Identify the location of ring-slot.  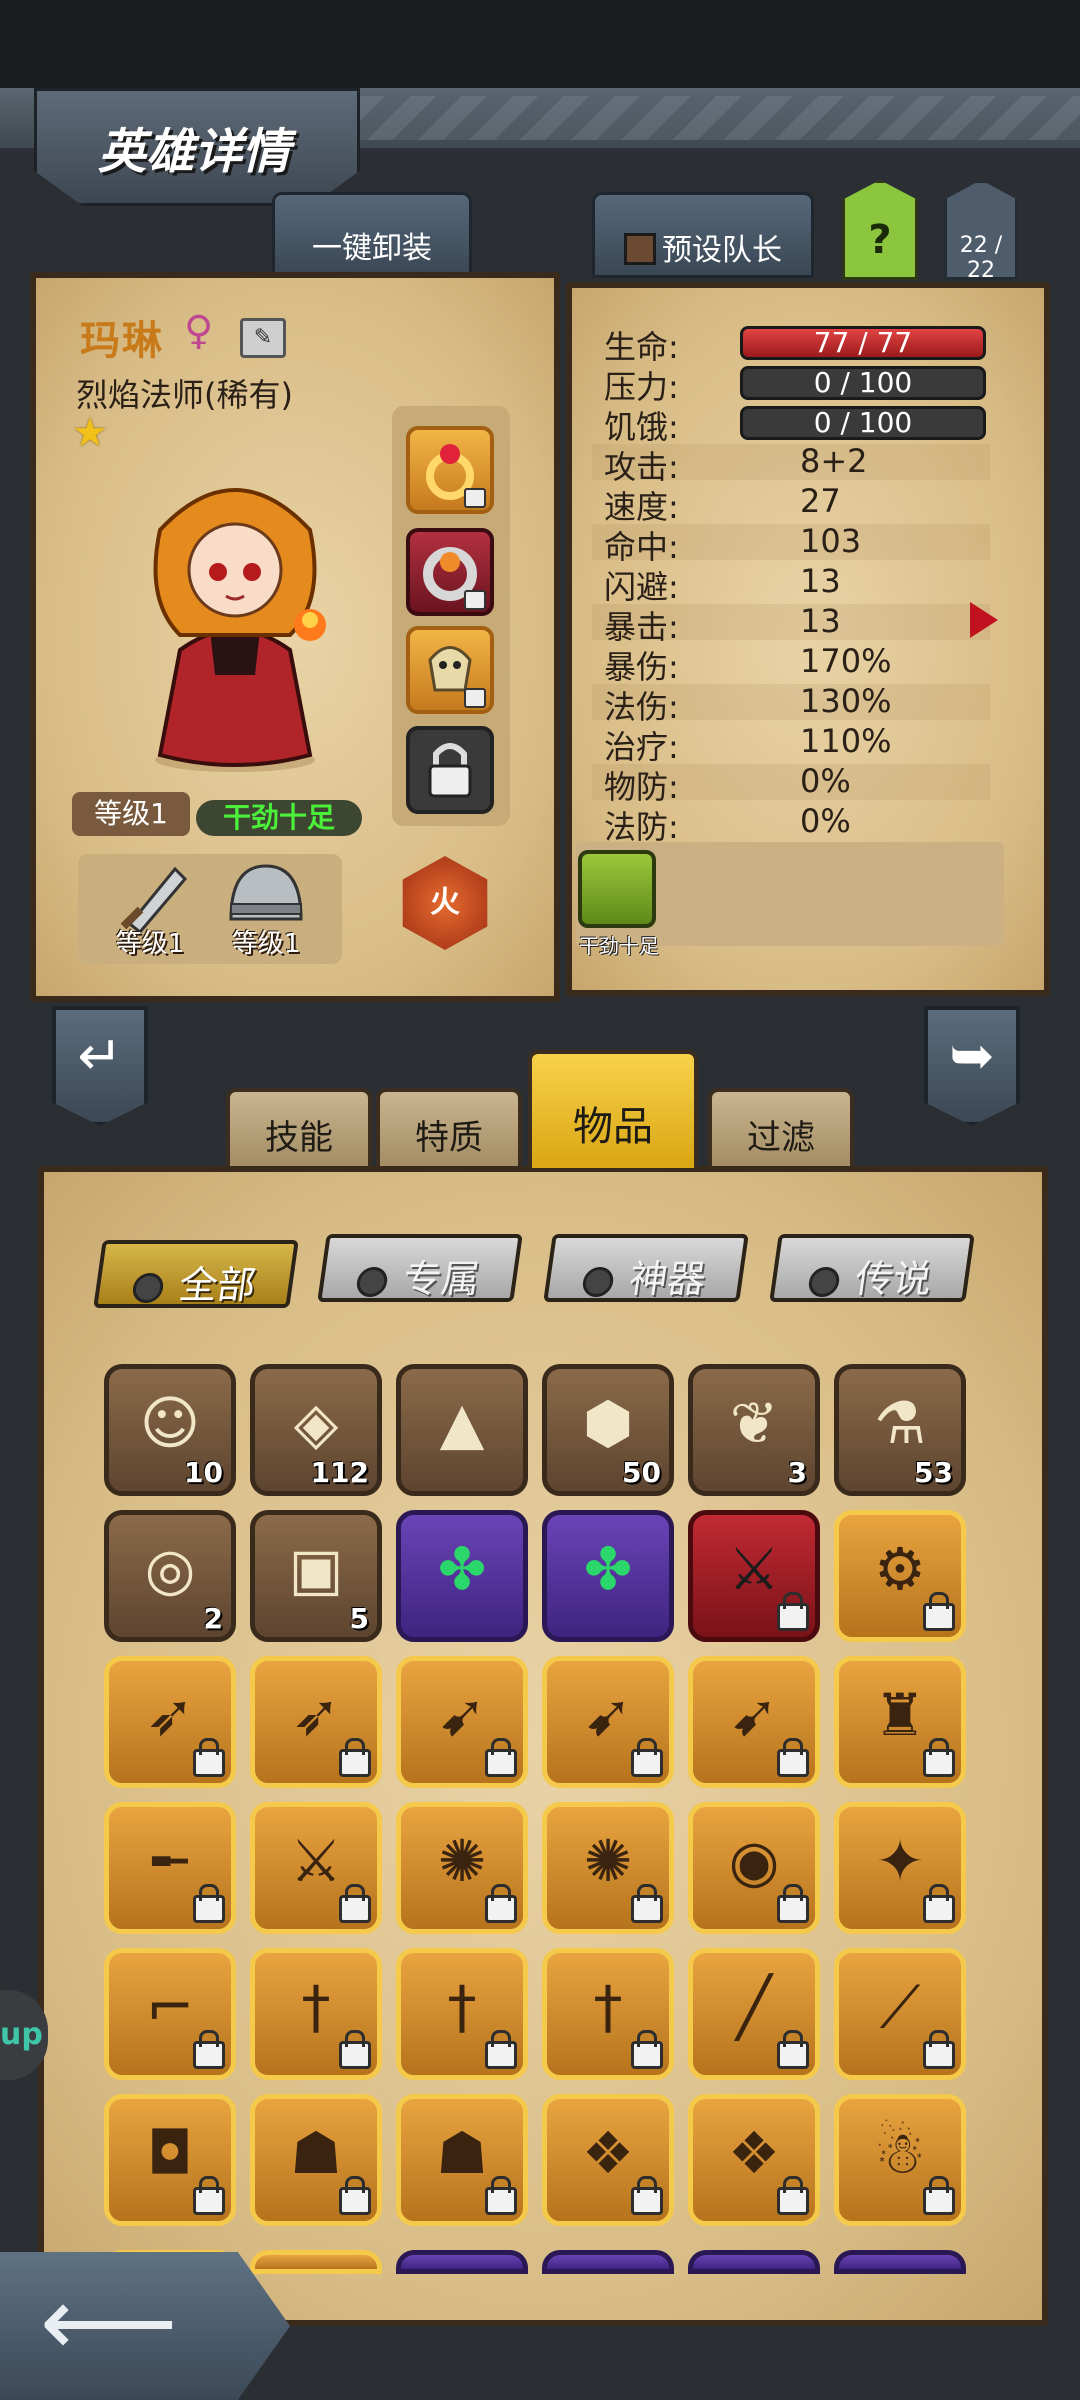
(450, 470).